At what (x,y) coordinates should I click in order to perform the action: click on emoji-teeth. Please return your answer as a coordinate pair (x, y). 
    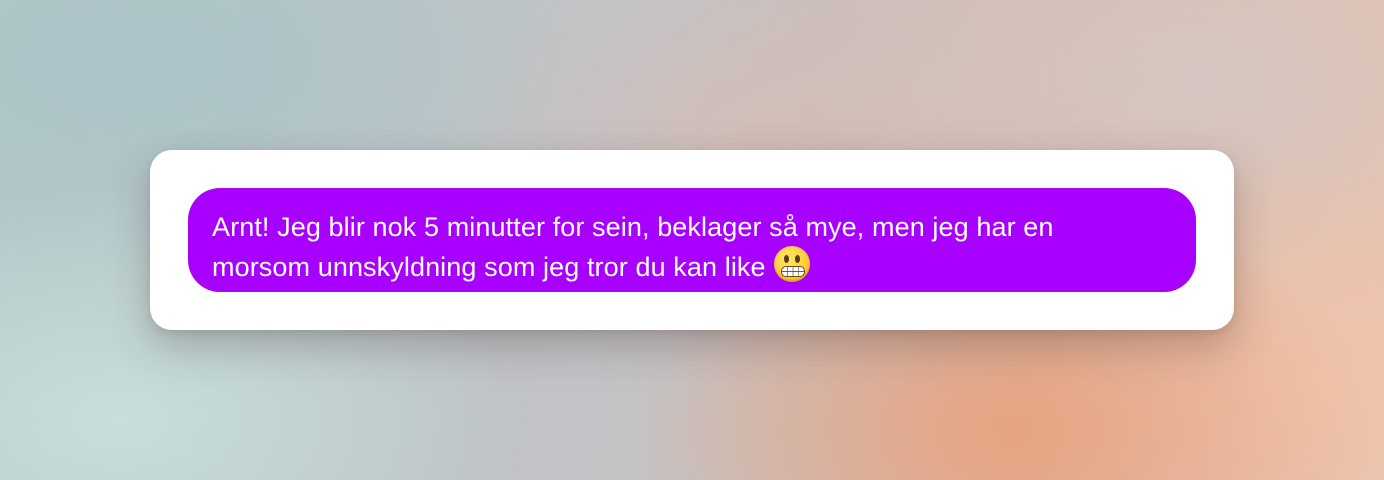
    Looking at the image, I should click on (792, 271).